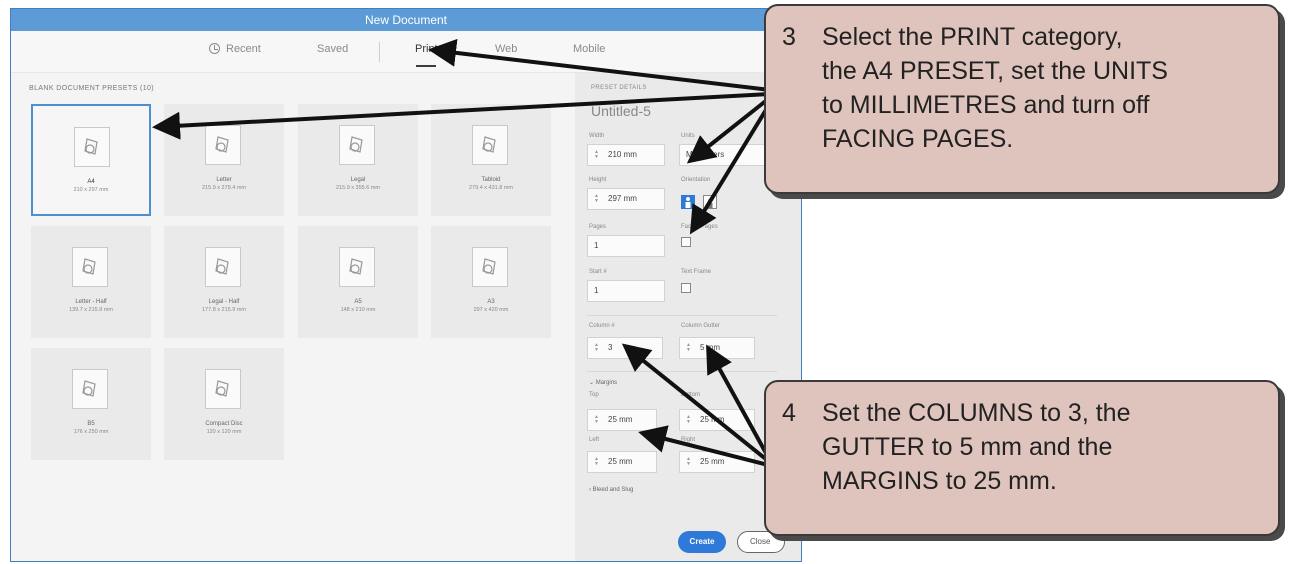 Image resolution: width=1290 pixels, height=564 pixels. I want to click on callout-3-line: Select the PRINT category,, so click(972, 37).